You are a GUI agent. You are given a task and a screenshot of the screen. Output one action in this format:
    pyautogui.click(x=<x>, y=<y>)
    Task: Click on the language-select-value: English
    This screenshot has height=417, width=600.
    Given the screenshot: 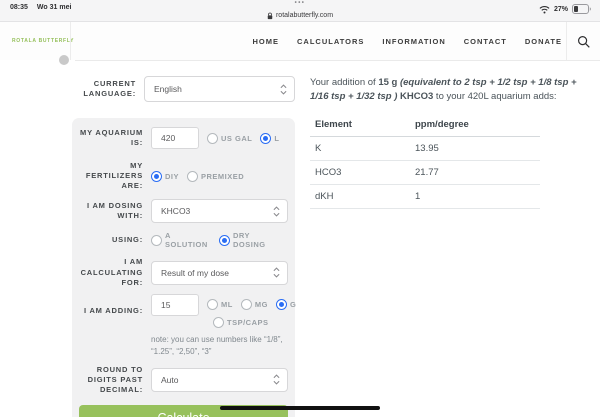 What is the action you would take?
    pyautogui.click(x=168, y=89)
    